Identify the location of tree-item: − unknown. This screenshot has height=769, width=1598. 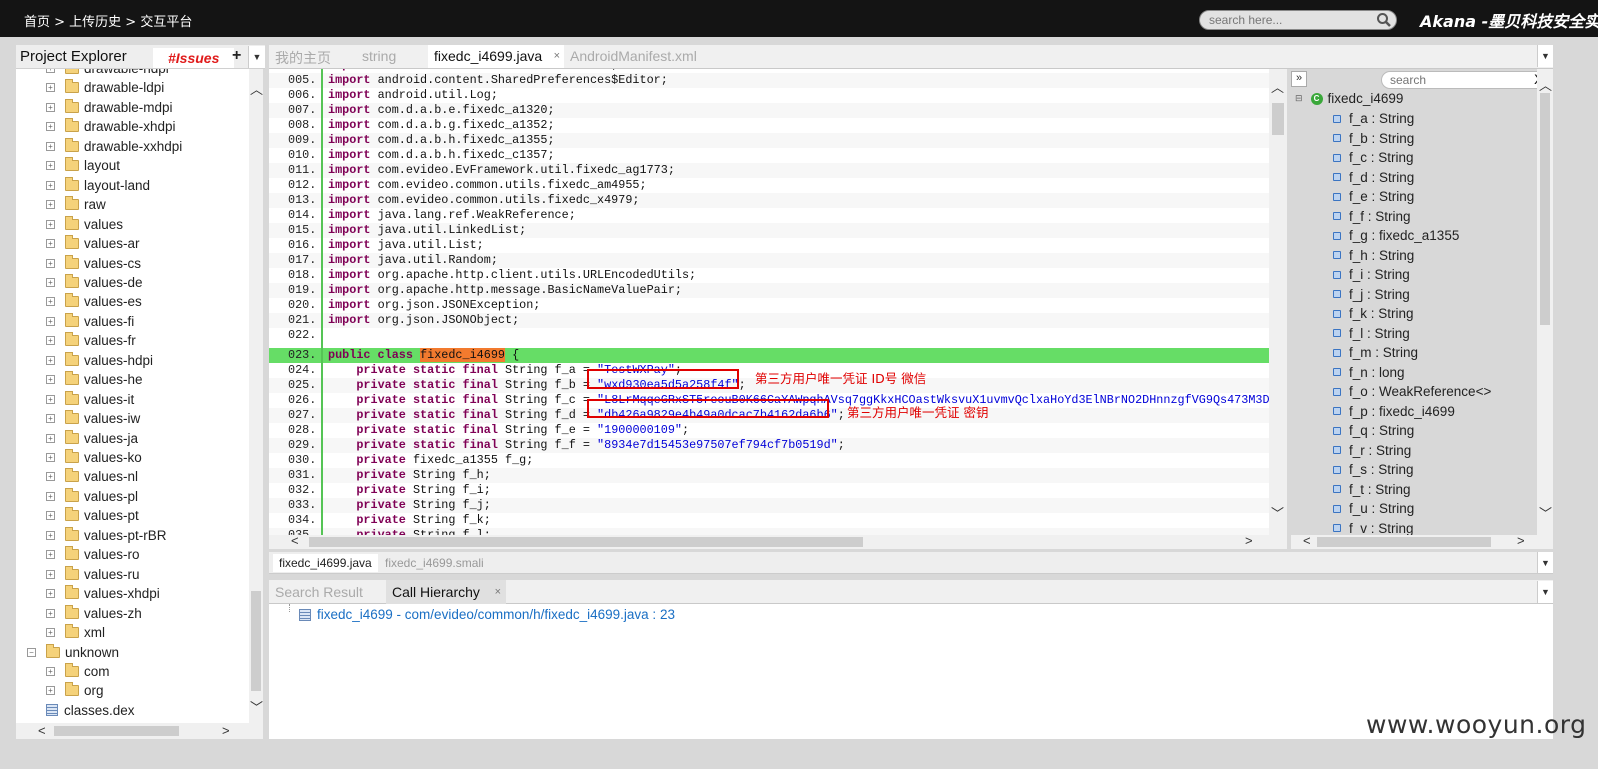
(73, 652).